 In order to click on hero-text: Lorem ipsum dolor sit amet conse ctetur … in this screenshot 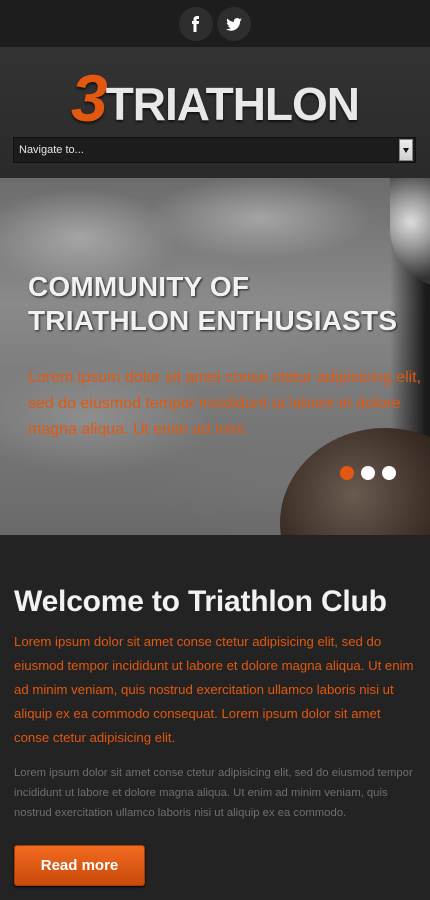, I will do `click(225, 403)`.